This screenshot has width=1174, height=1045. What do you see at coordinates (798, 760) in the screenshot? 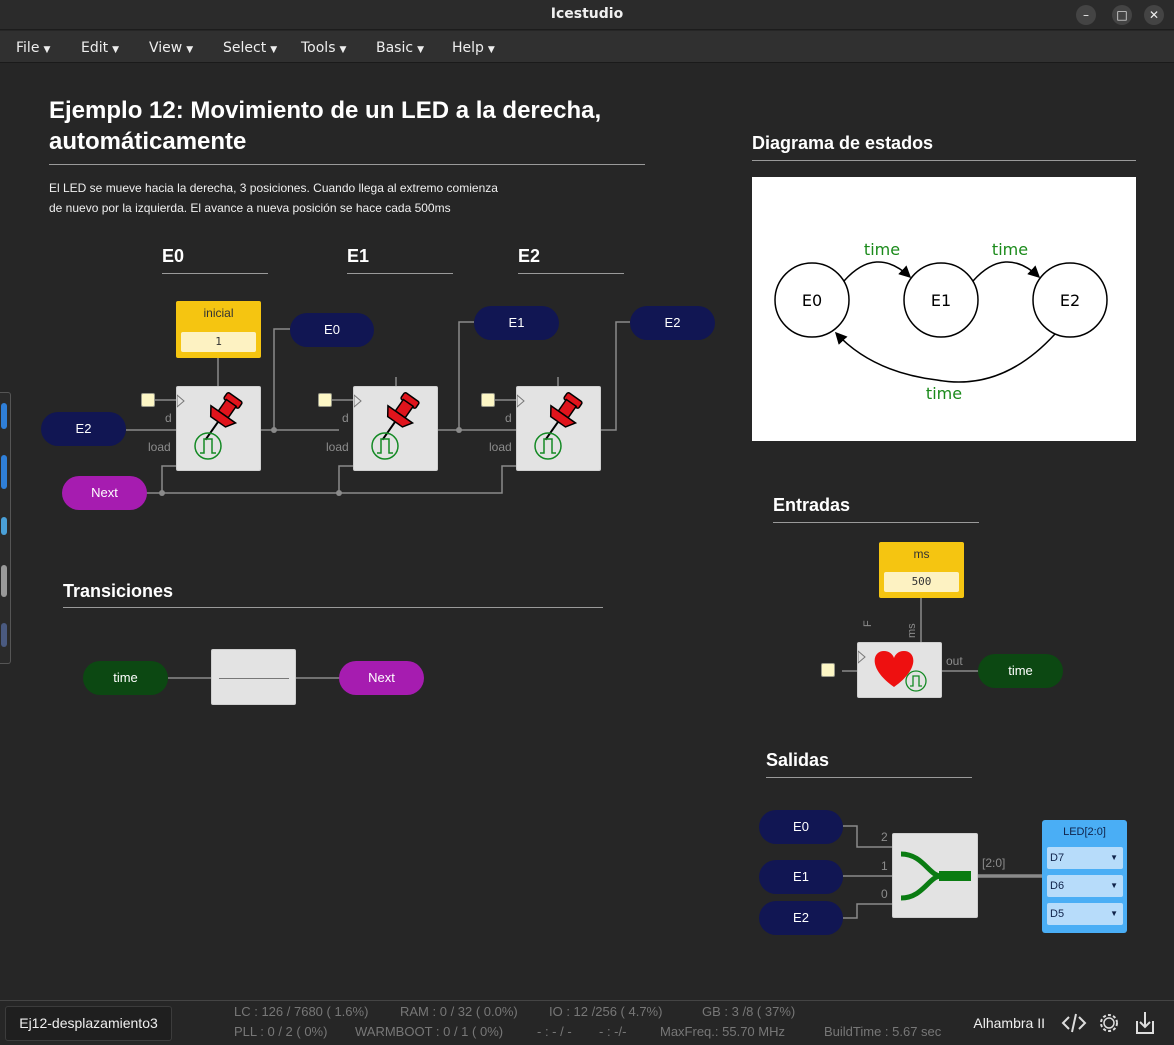
I see `outputs-heading: Salidas` at bounding box center [798, 760].